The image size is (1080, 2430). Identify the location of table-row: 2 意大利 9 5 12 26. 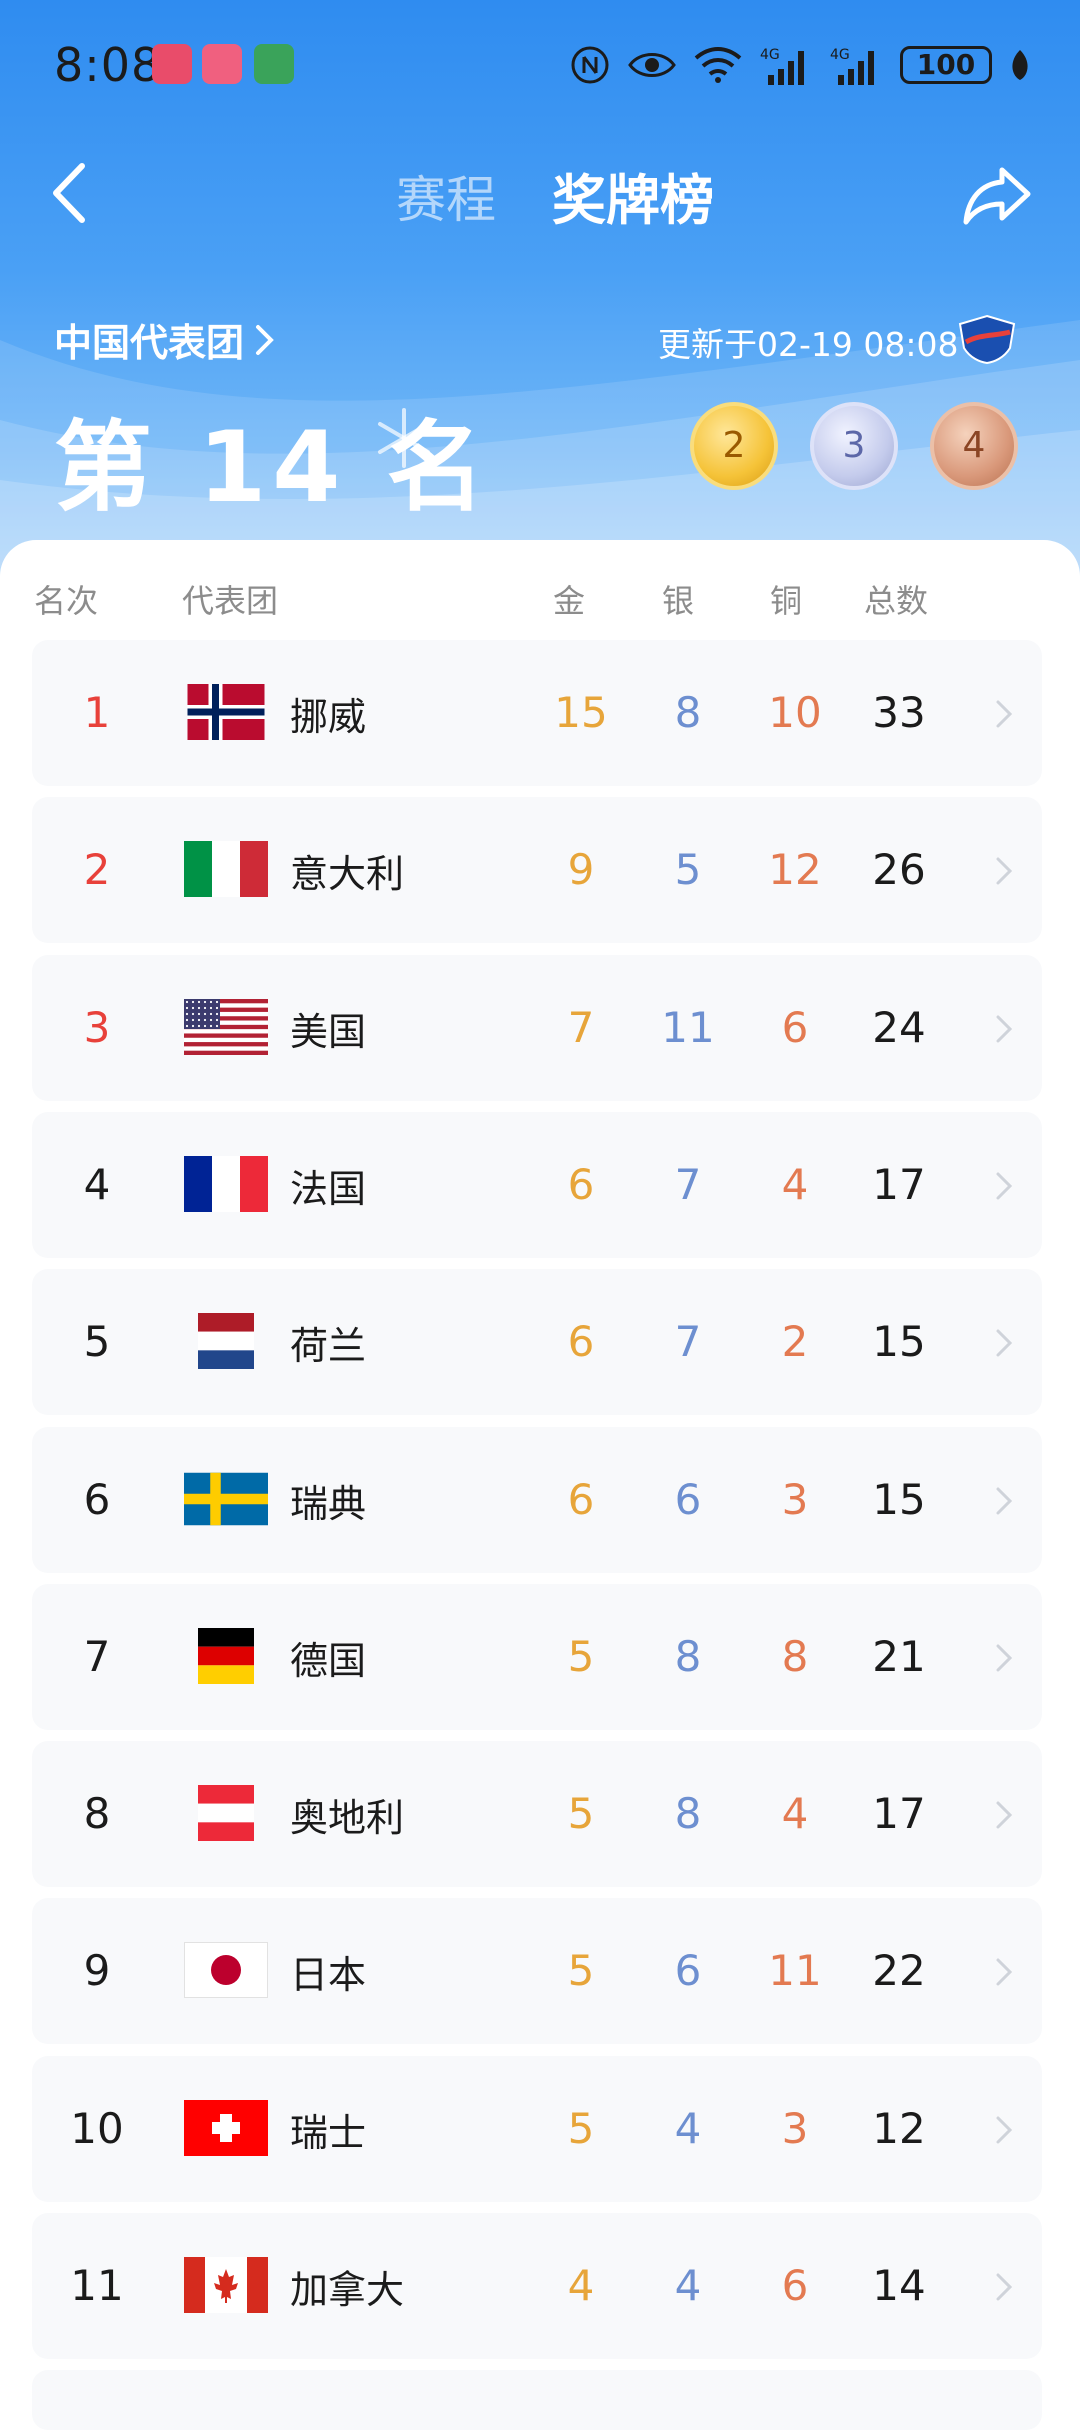
(537, 870).